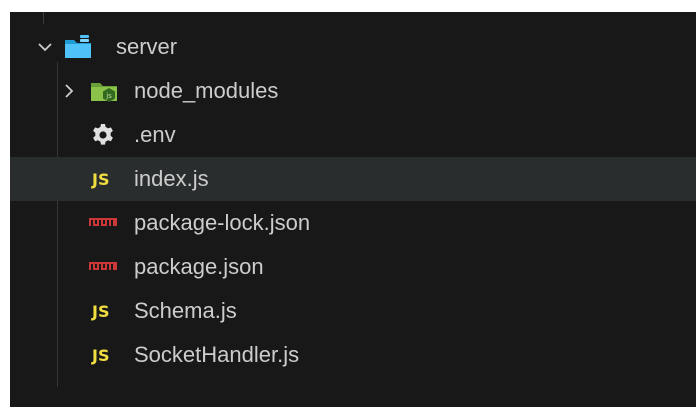 The width and height of the screenshot is (696, 410). I want to click on indent-guide-top, so click(43, 18).